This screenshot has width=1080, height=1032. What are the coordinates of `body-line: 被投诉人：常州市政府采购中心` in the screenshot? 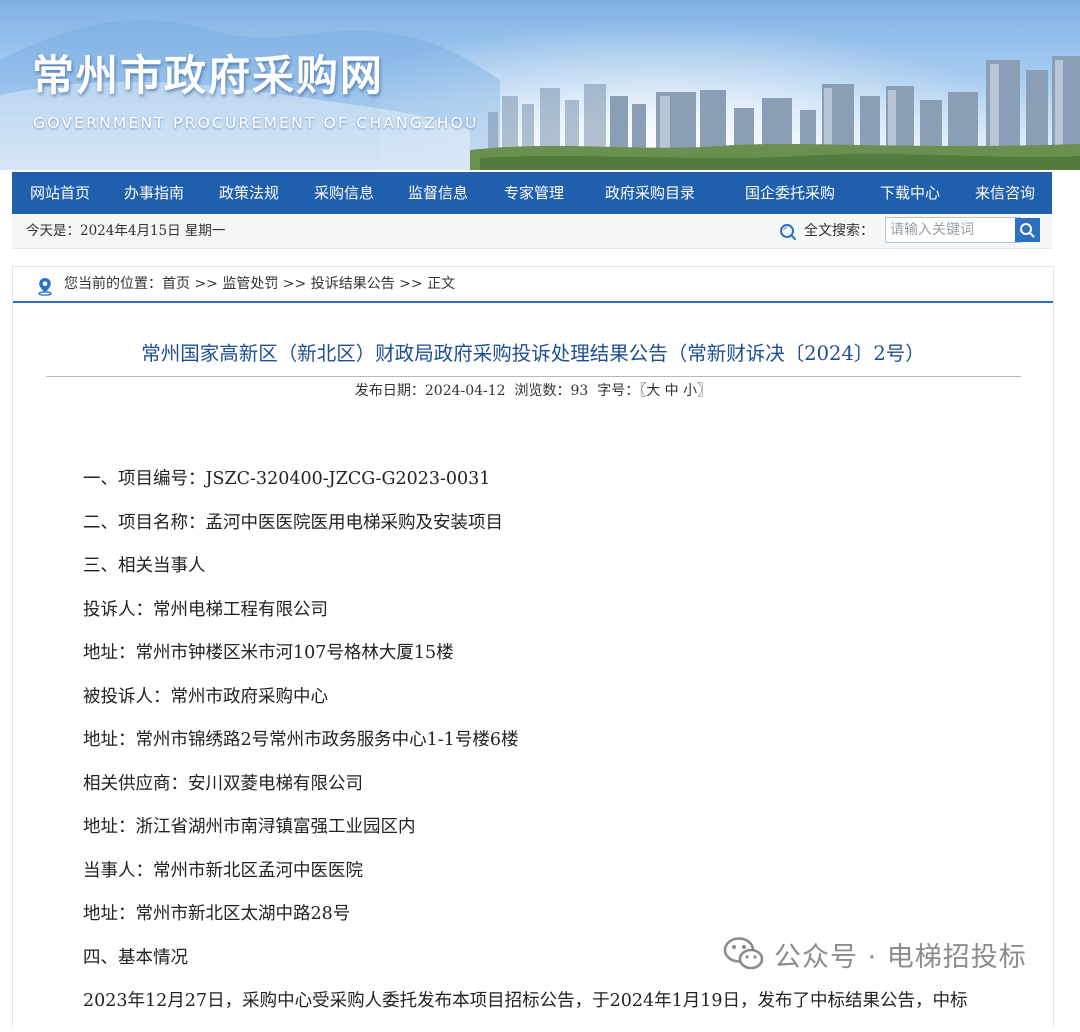 It's located at (205, 696).